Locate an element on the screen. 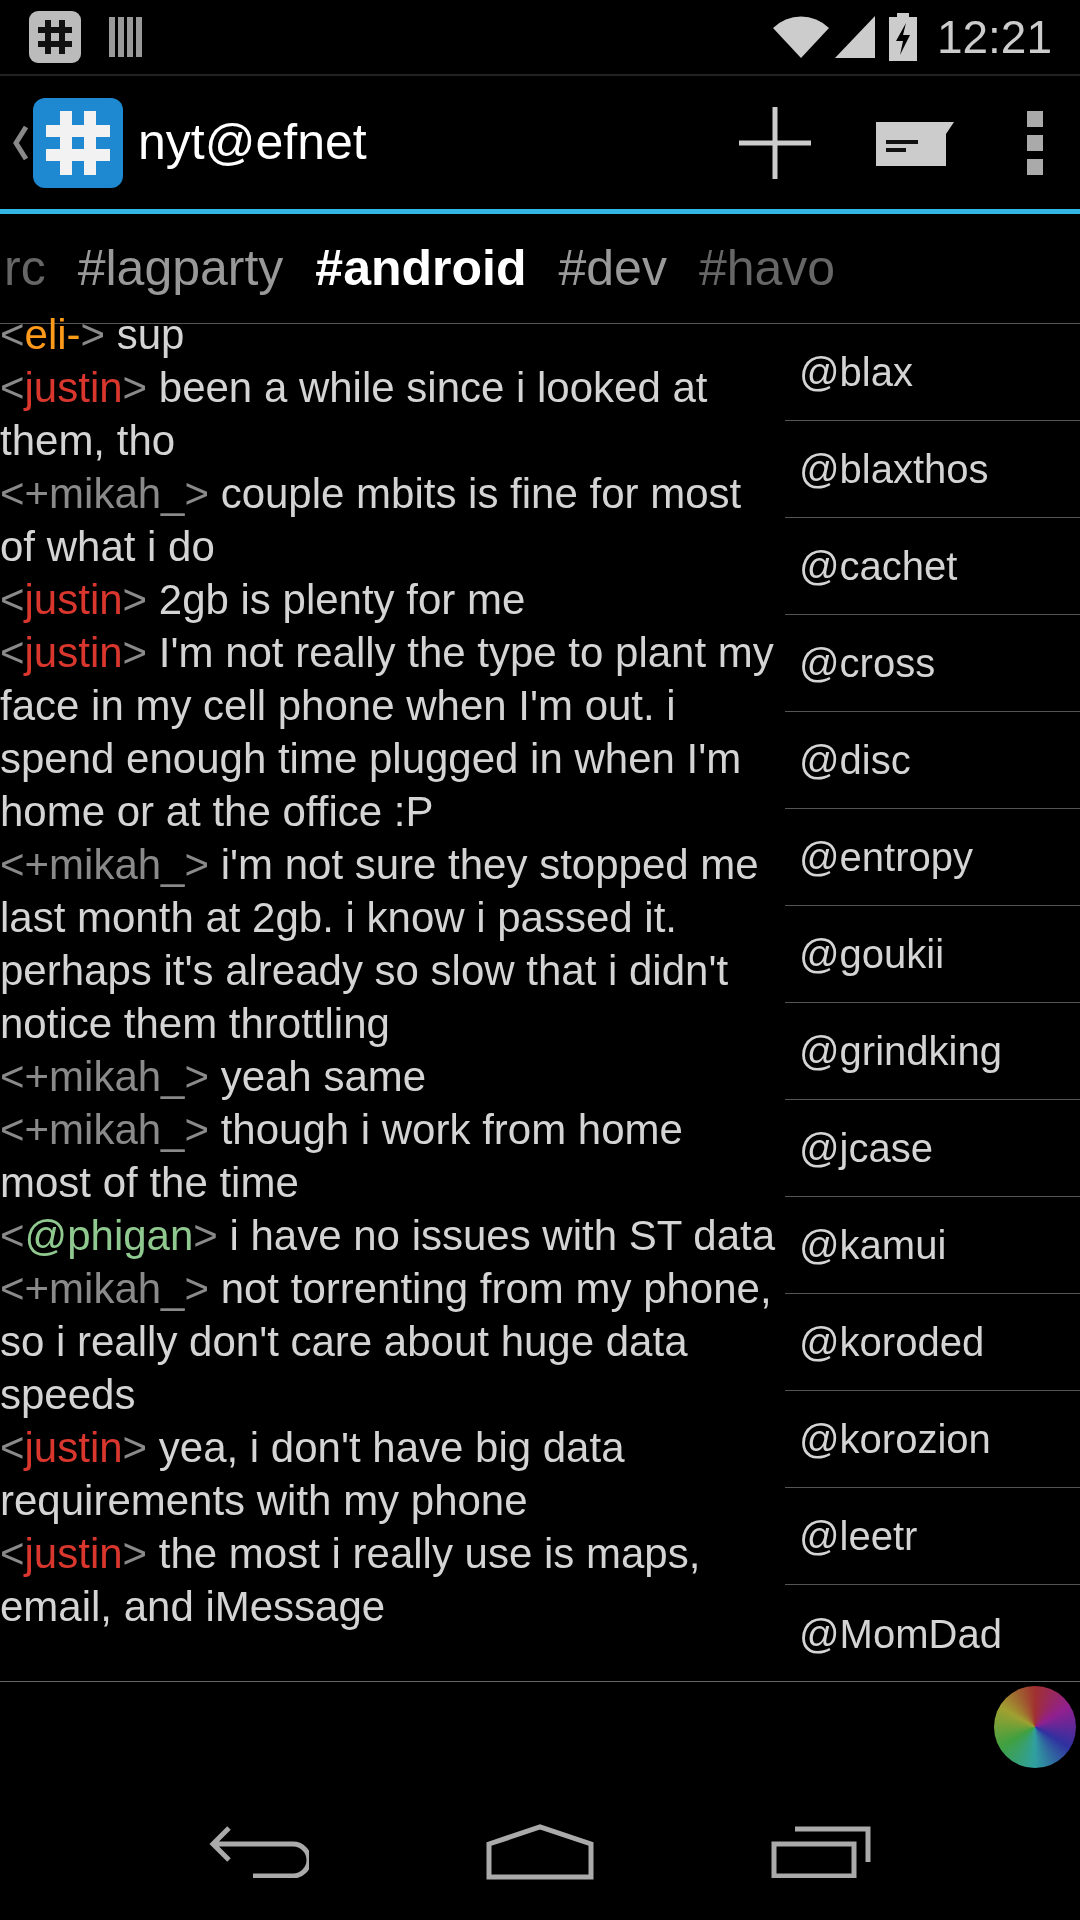 This screenshot has width=1080, height=1920. nick-list-item: @kamui is located at coordinates (932, 1245).